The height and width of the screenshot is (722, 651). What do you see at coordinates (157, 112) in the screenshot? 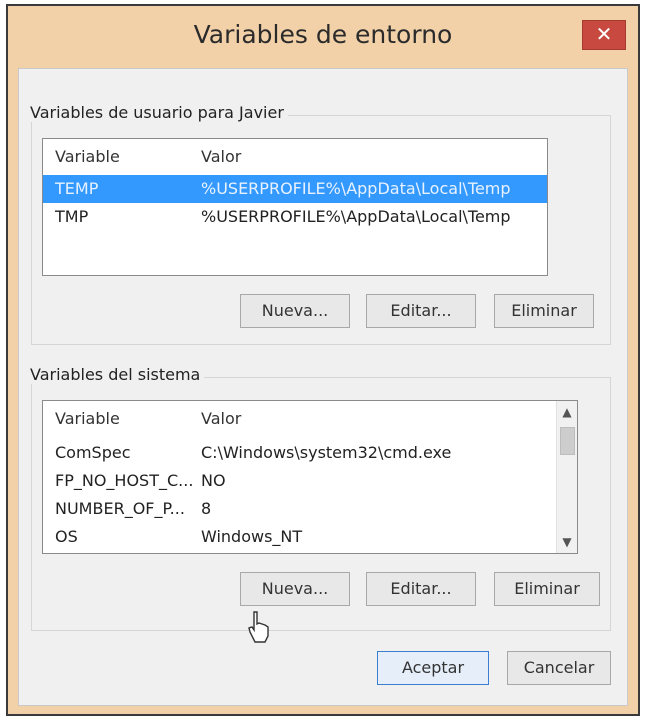
I see `user-variables-label: Variables de usuario para Javier` at bounding box center [157, 112].